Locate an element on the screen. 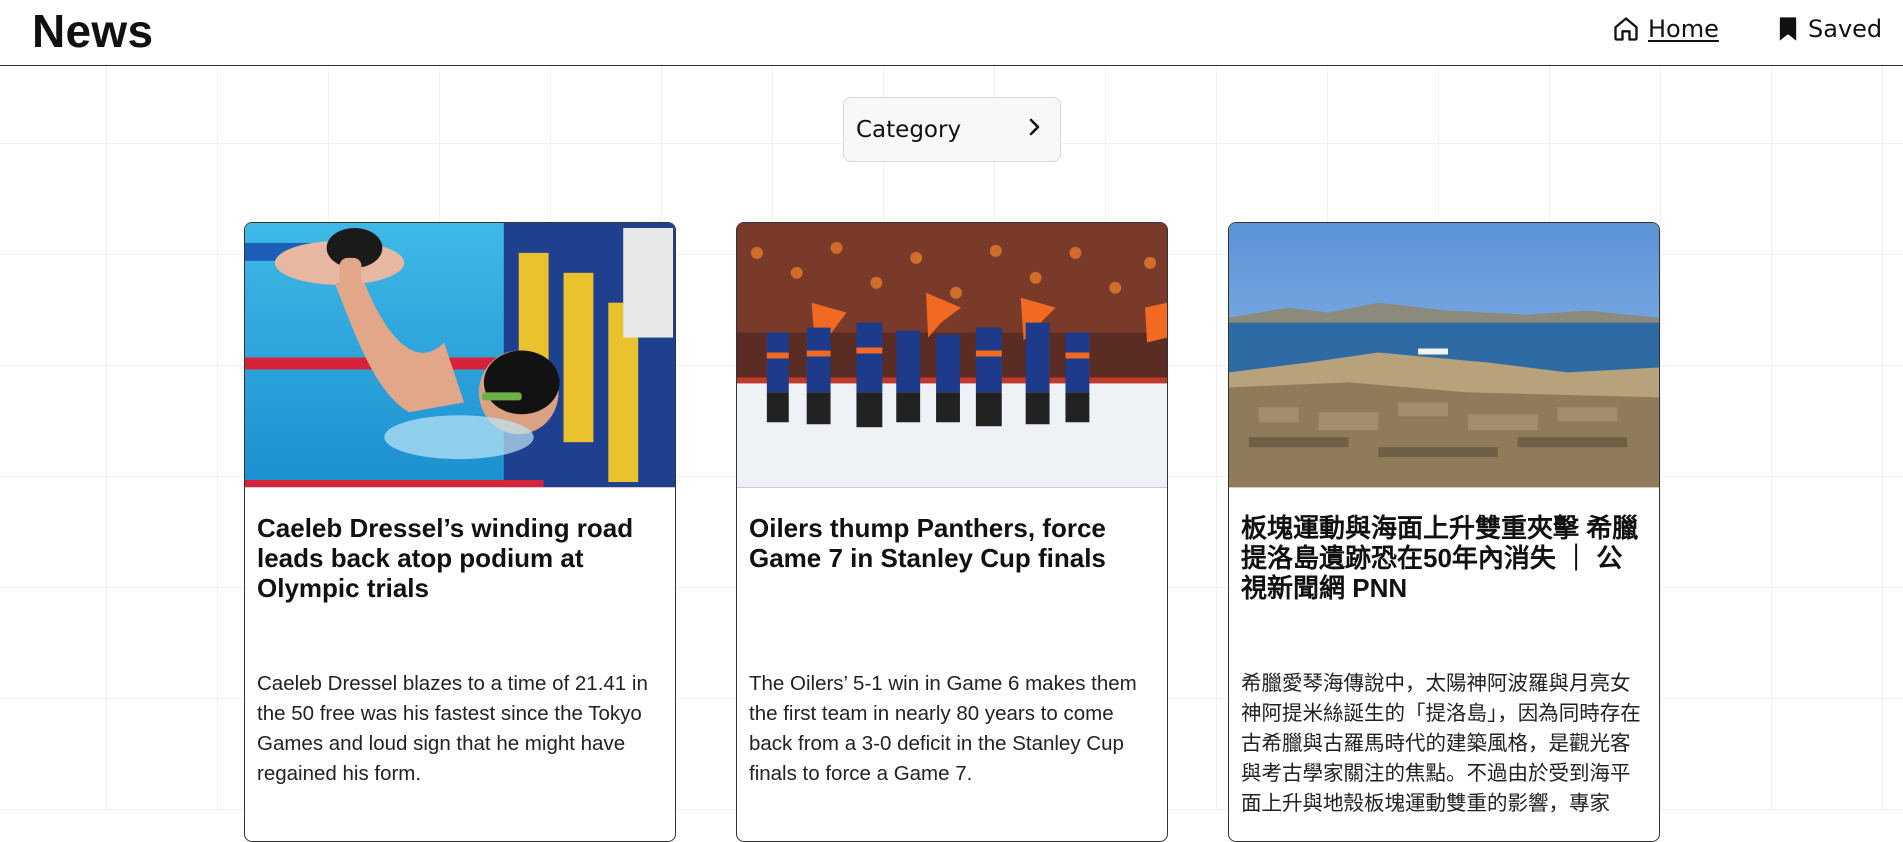 The image size is (1903, 842). category-label: Category is located at coordinates (909, 129).